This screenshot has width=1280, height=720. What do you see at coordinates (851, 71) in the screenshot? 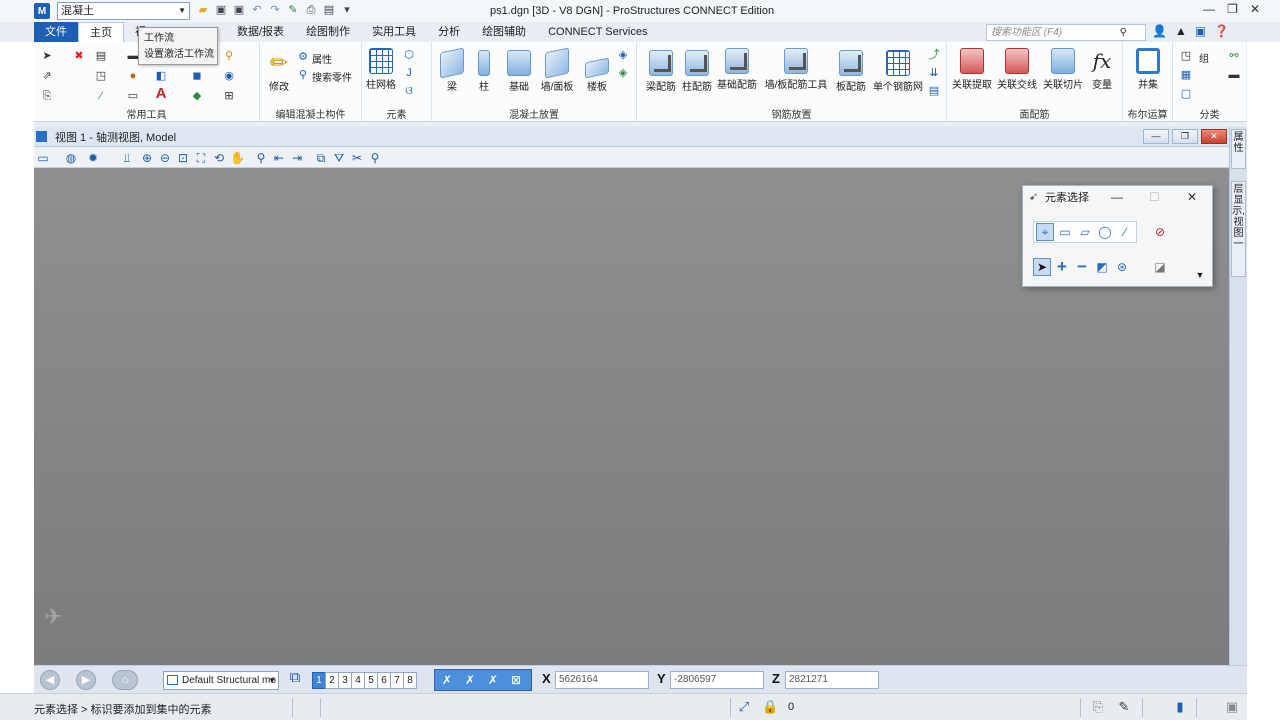
I see `slab-rebar-button: 板配筋` at bounding box center [851, 71].